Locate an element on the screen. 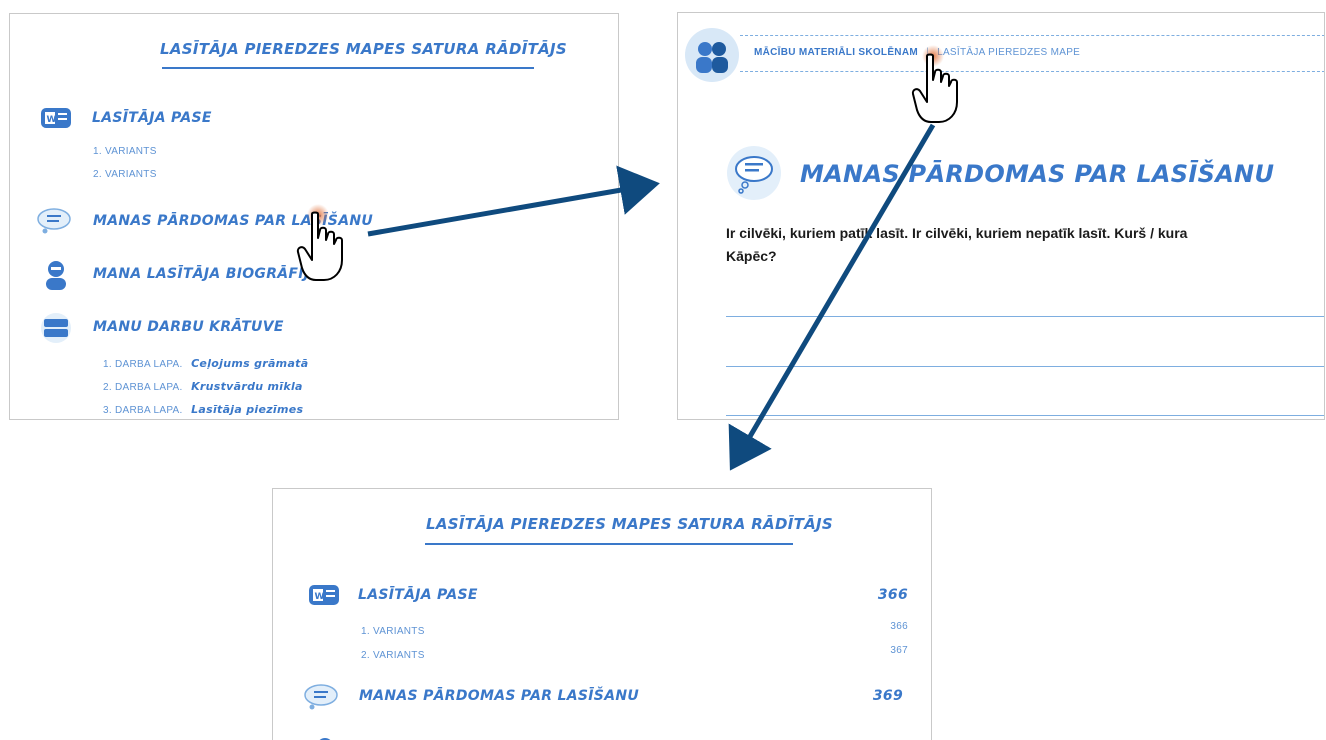 The image size is (1326, 740). toc-subitem: 1. DARBA LAPA. Ceļojums grāmatā is located at coordinates (205, 363).